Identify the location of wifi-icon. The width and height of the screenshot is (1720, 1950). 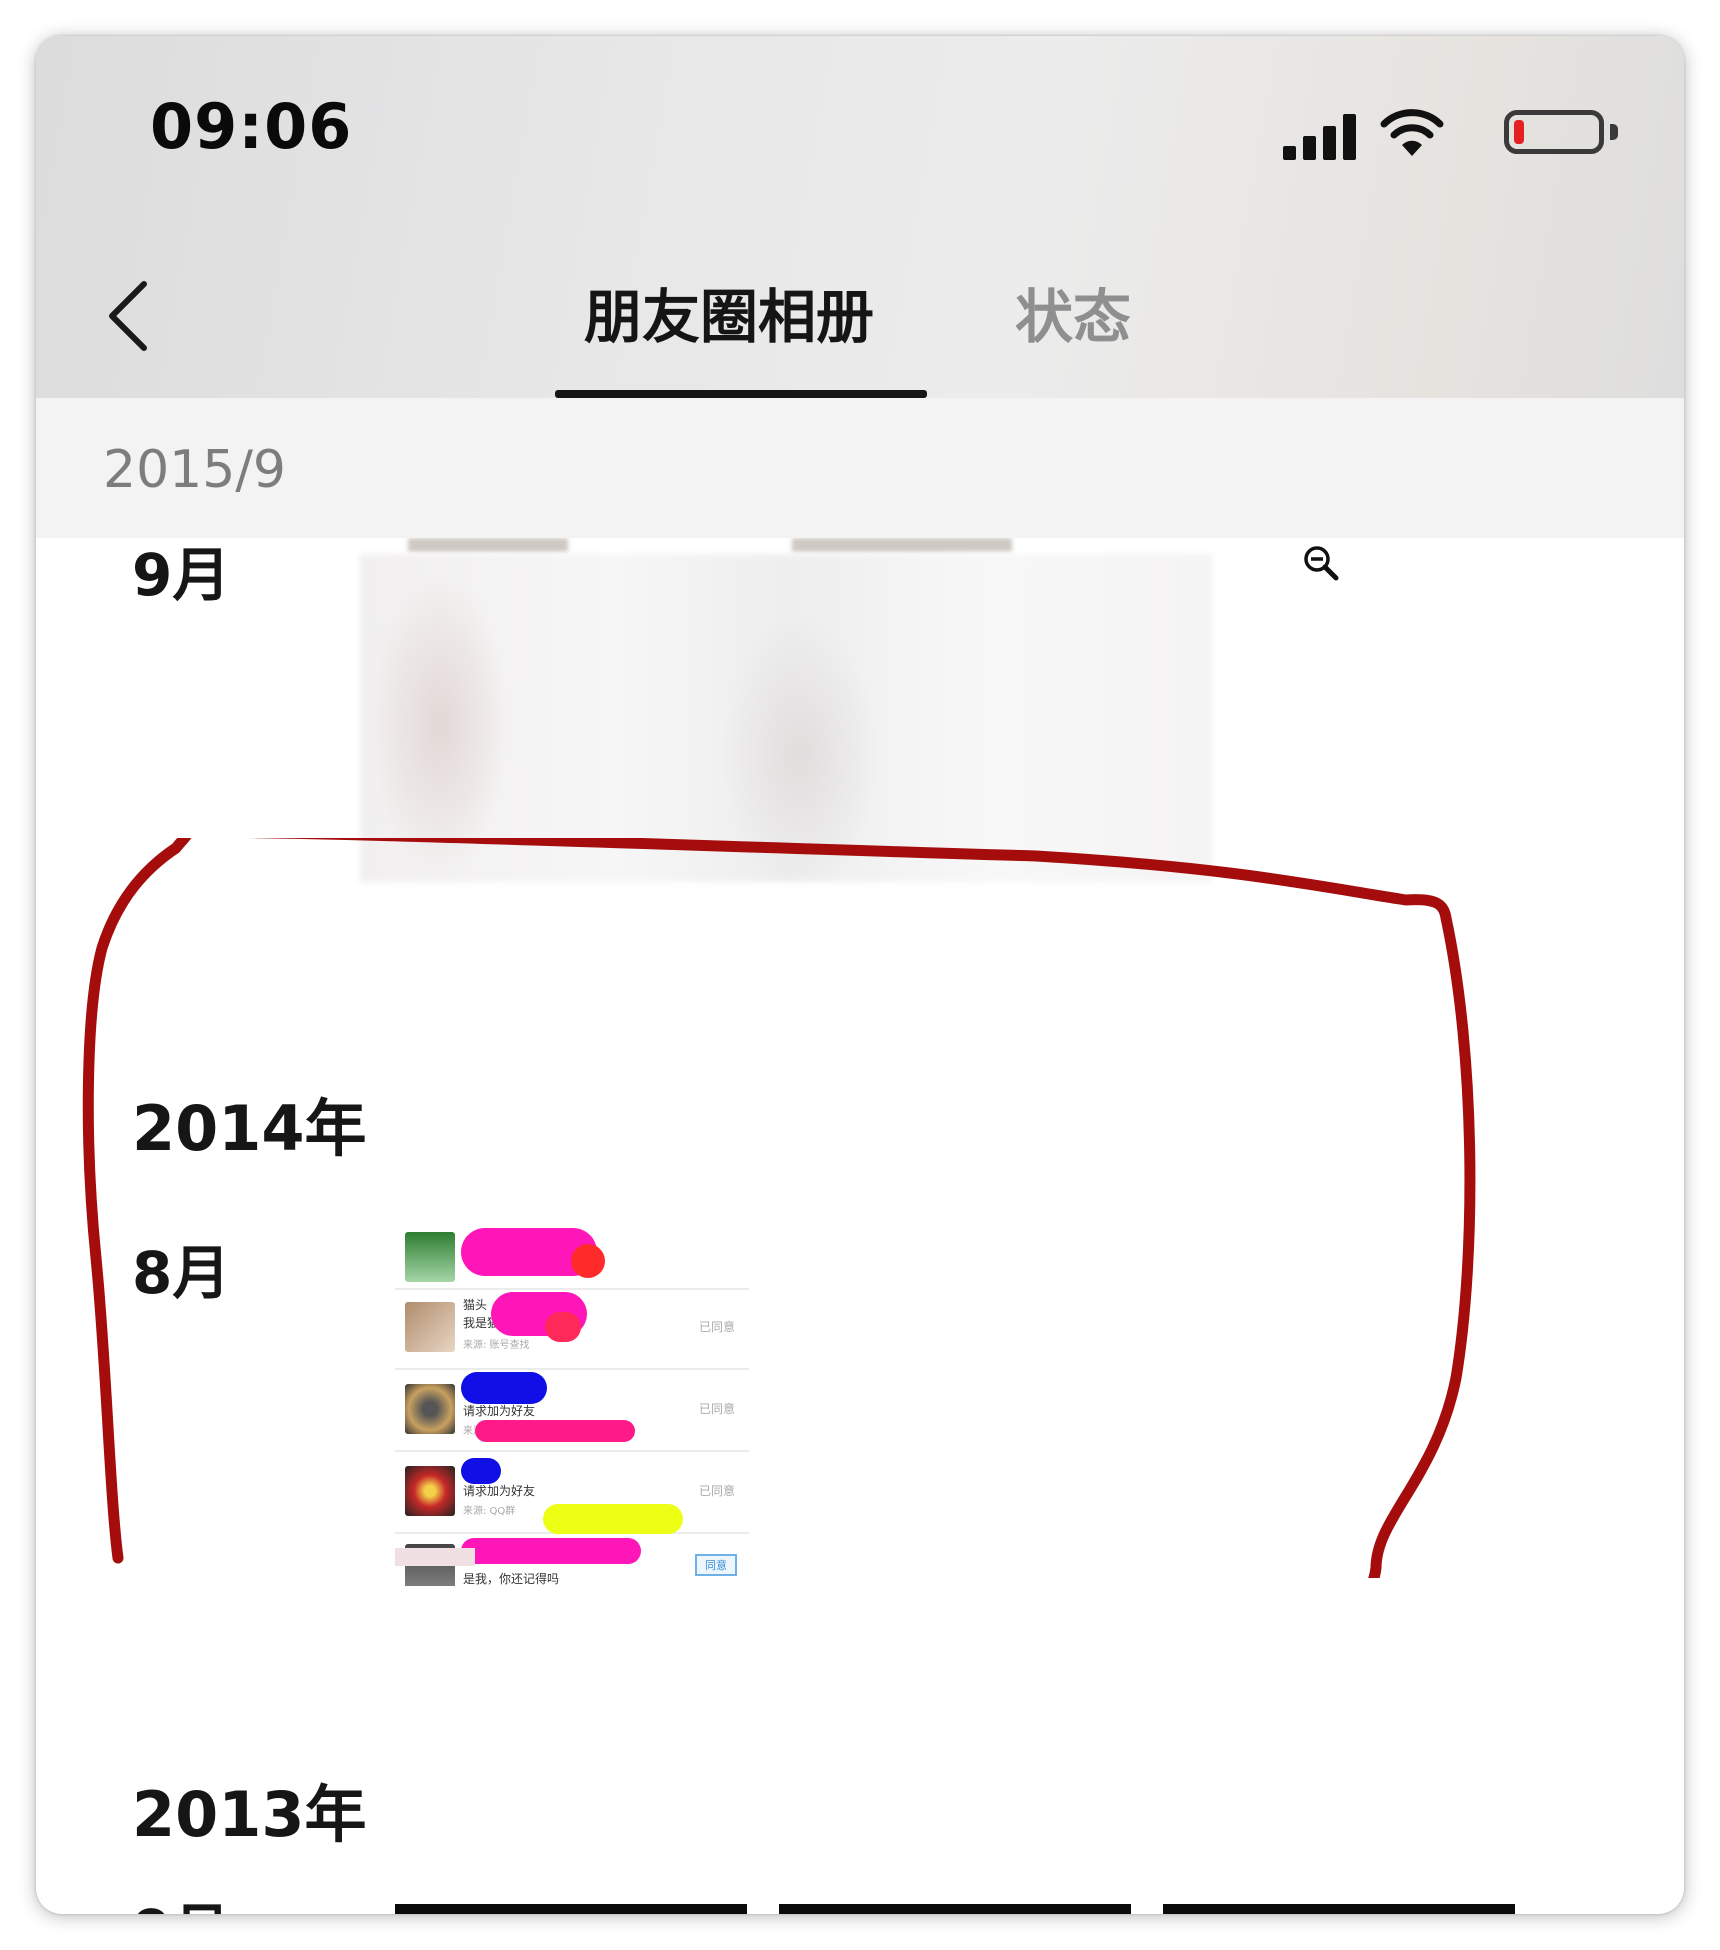
(1412, 132).